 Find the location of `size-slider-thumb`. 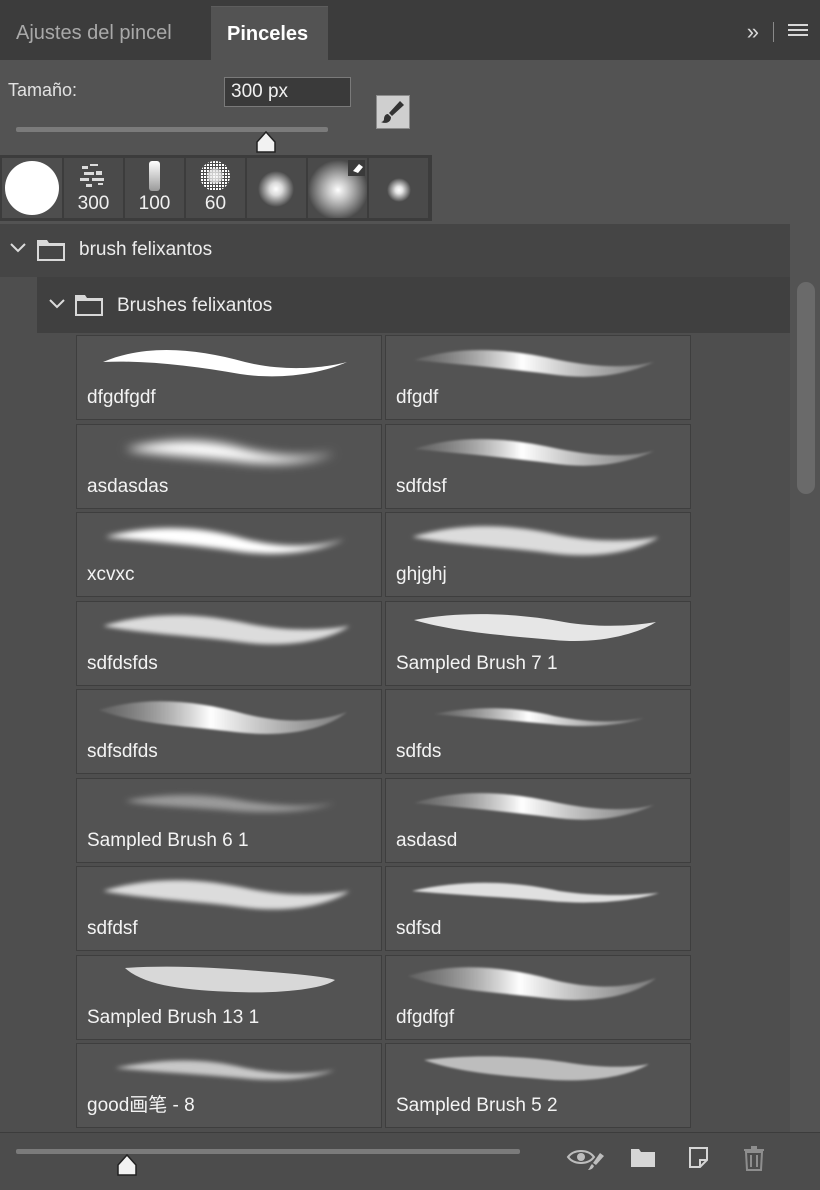

size-slider-thumb is located at coordinates (266, 142).